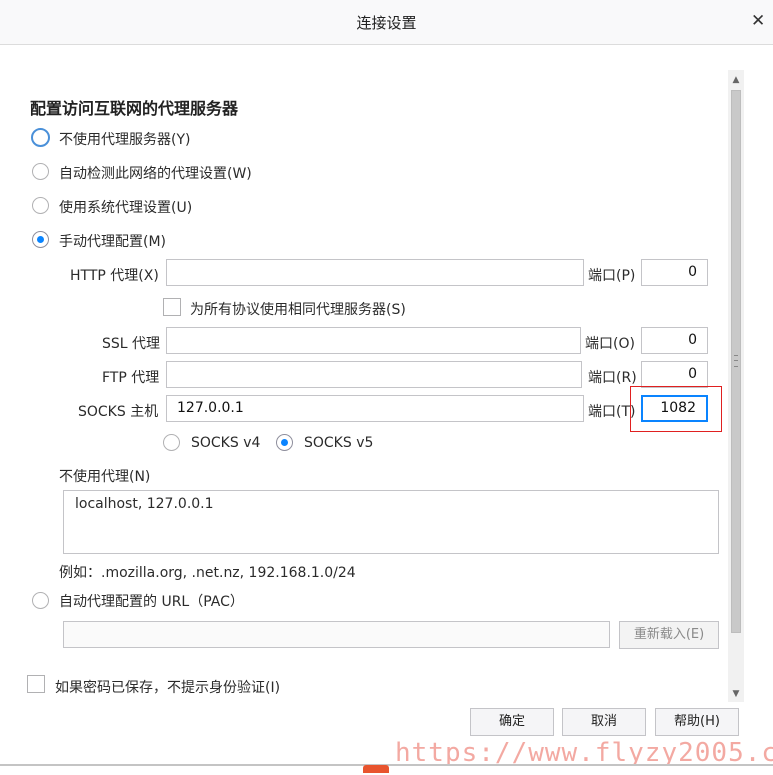 This screenshot has height=775, width=773. What do you see at coordinates (40, 205) in the screenshot?
I see `system-proxy-radio` at bounding box center [40, 205].